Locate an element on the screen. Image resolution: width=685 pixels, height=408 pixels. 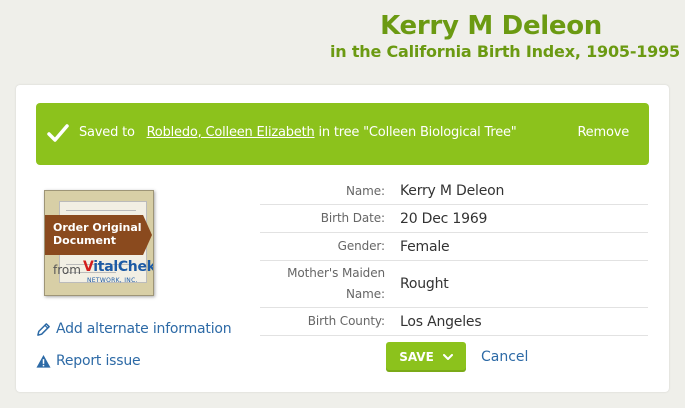
save-button: SAVE is located at coordinates (426, 357).